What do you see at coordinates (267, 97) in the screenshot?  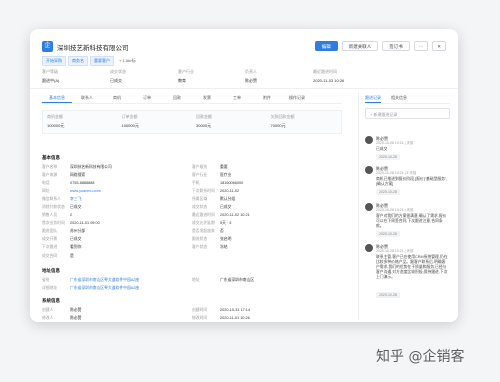 I see `tab-attachments: 附件` at bounding box center [267, 97].